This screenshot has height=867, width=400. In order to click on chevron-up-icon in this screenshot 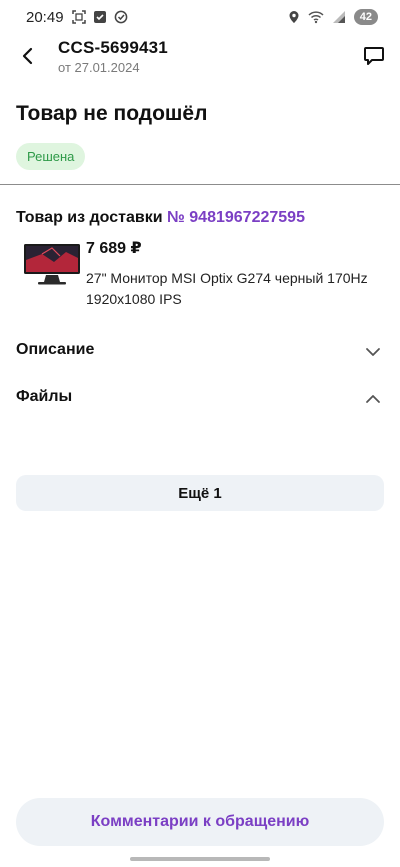, I will do `click(373, 399)`.